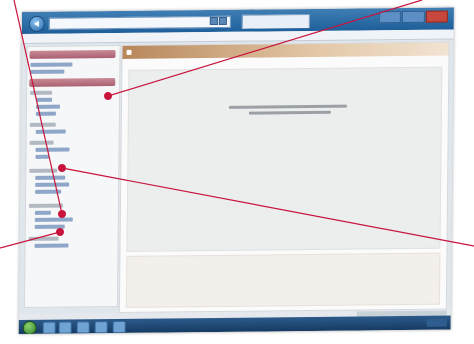 The image size is (474, 344). What do you see at coordinates (283, 280) in the screenshot?
I see `lower-panel` at bounding box center [283, 280].